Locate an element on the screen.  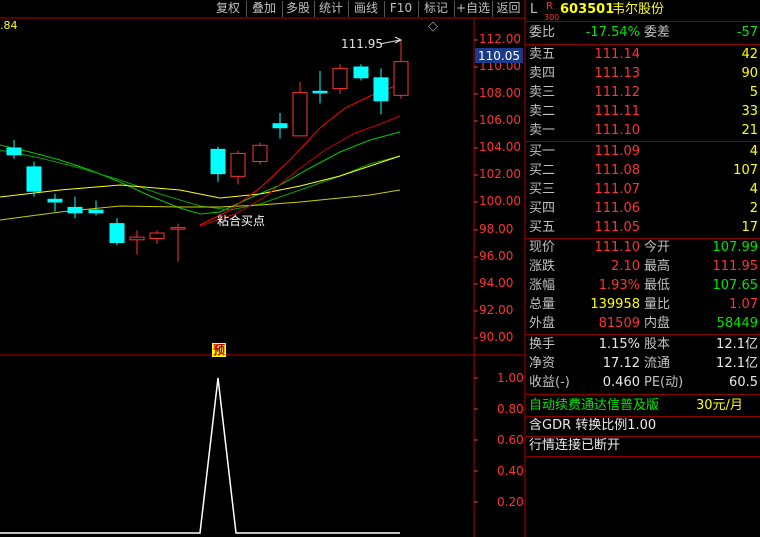
price-tick: 92.00 is located at coordinates (496, 310).